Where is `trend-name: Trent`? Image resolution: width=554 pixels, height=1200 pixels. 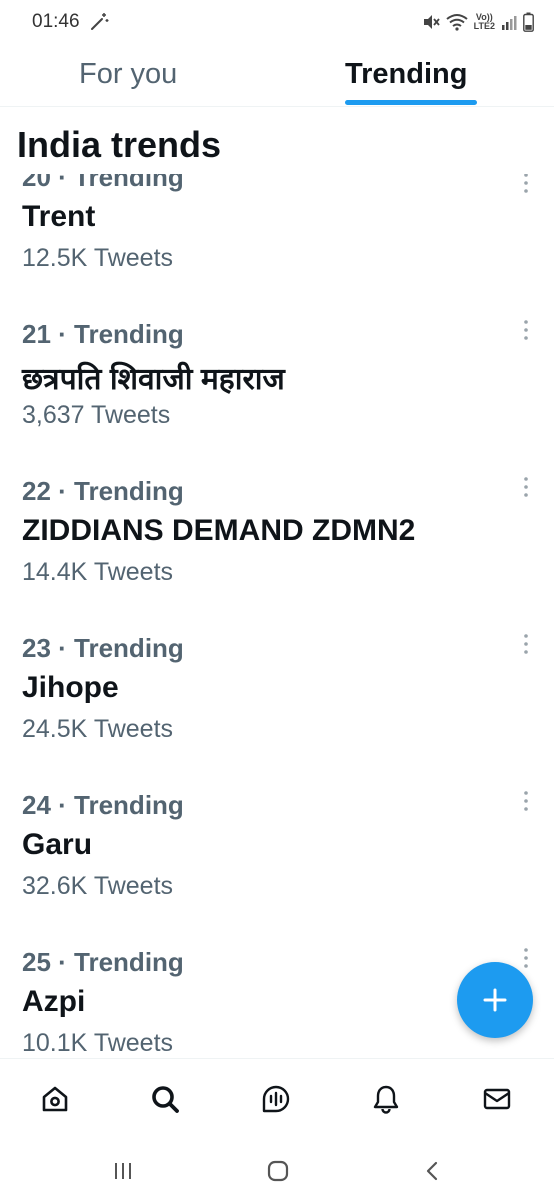 trend-name: Trent is located at coordinates (59, 216).